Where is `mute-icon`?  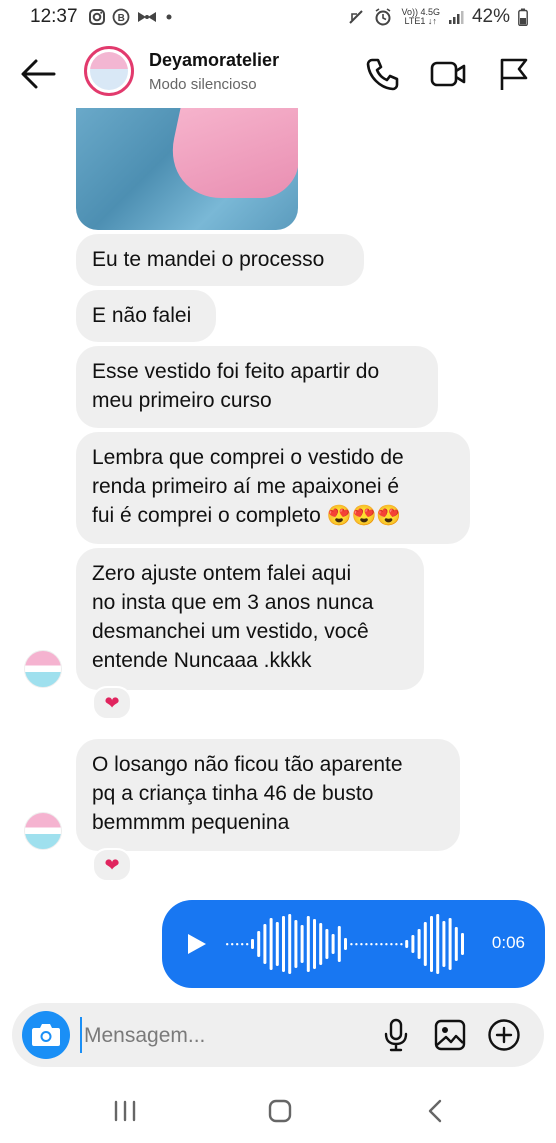
mute-icon is located at coordinates (356, 17).